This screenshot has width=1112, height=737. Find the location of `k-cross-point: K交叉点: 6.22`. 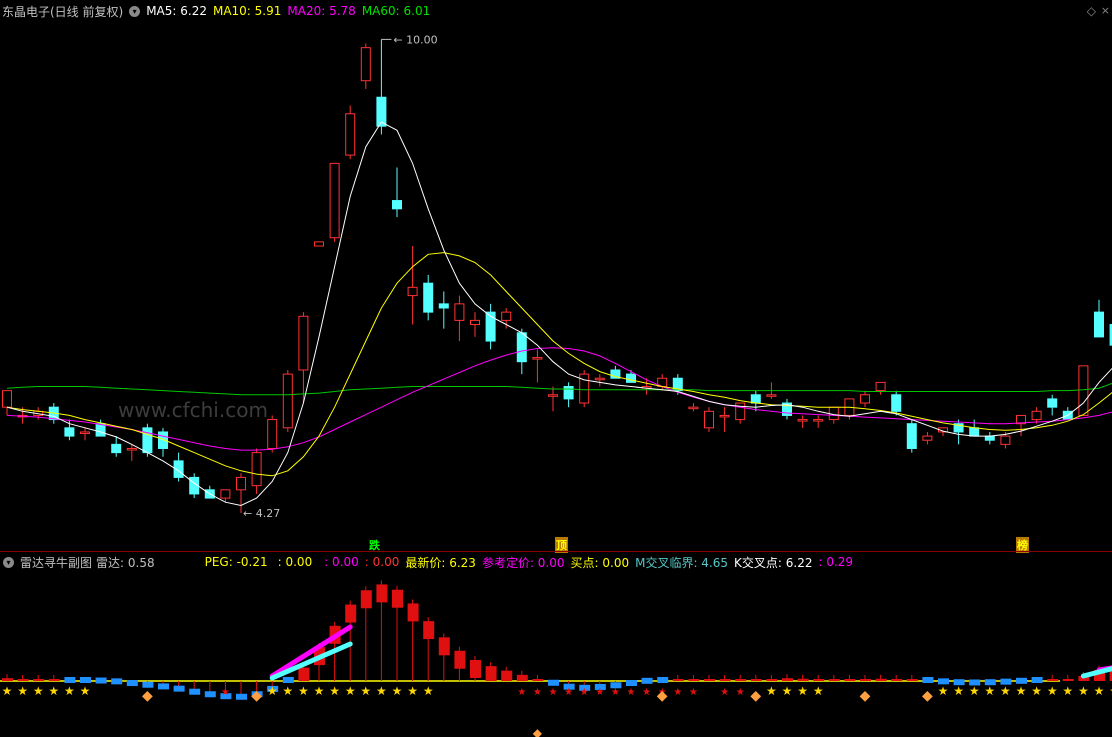

k-cross-point: K交叉点: 6.22 is located at coordinates (773, 562).